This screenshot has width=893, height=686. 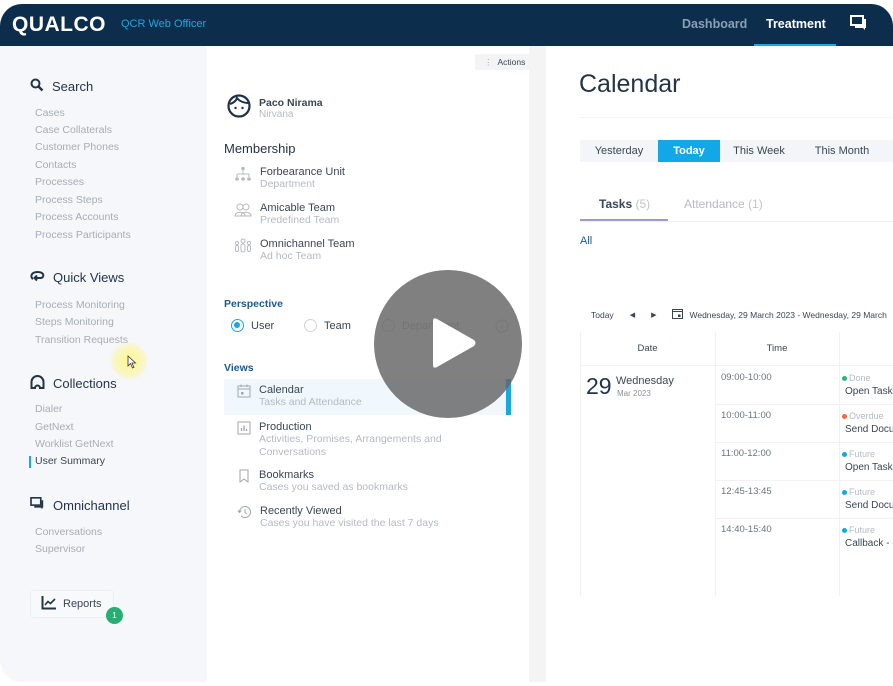 What do you see at coordinates (37, 86) in the screenshot?
I see `search-icon` at bounding box center [37, 86].